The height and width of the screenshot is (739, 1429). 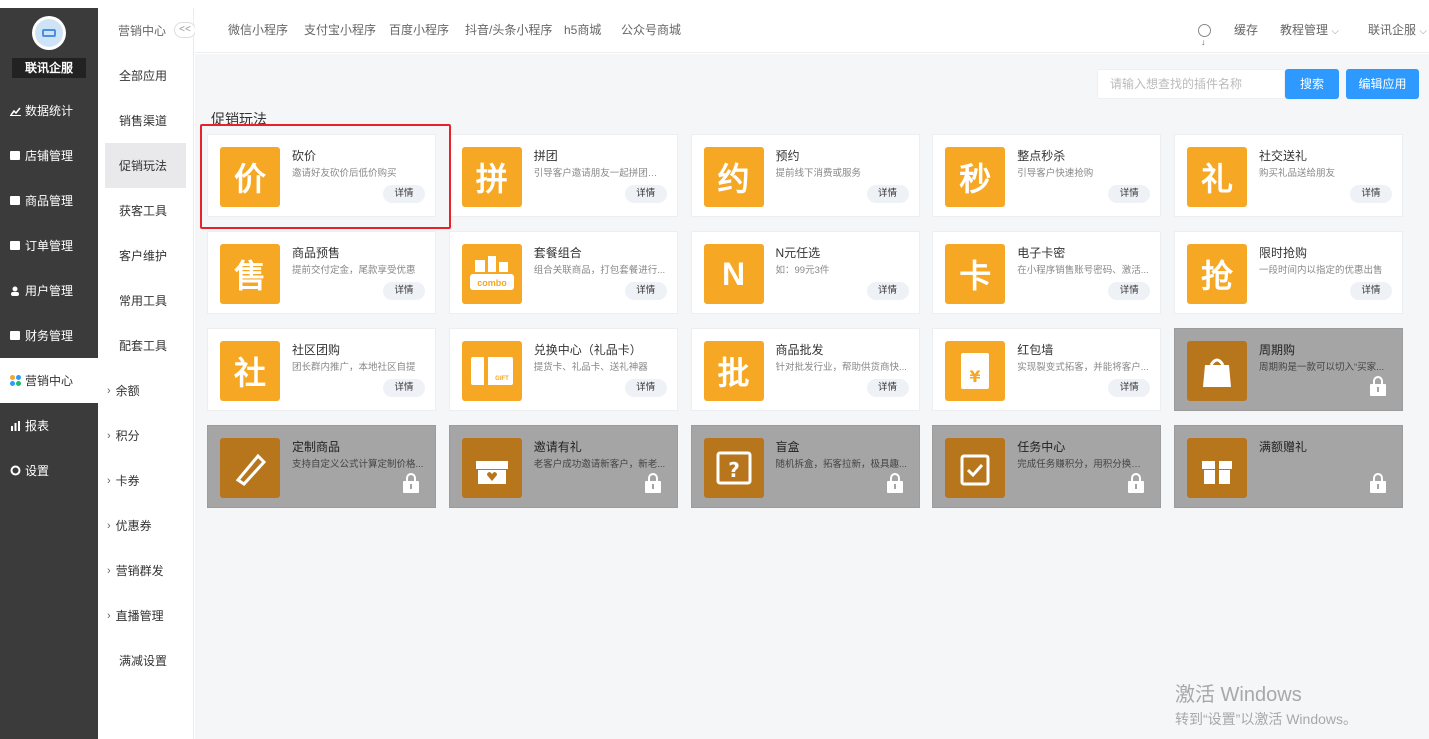 What do you see at coordinates (145, 390) in the screenshot?
I see `subnav-item-7: › 余额` at bounding box center [145, 390].